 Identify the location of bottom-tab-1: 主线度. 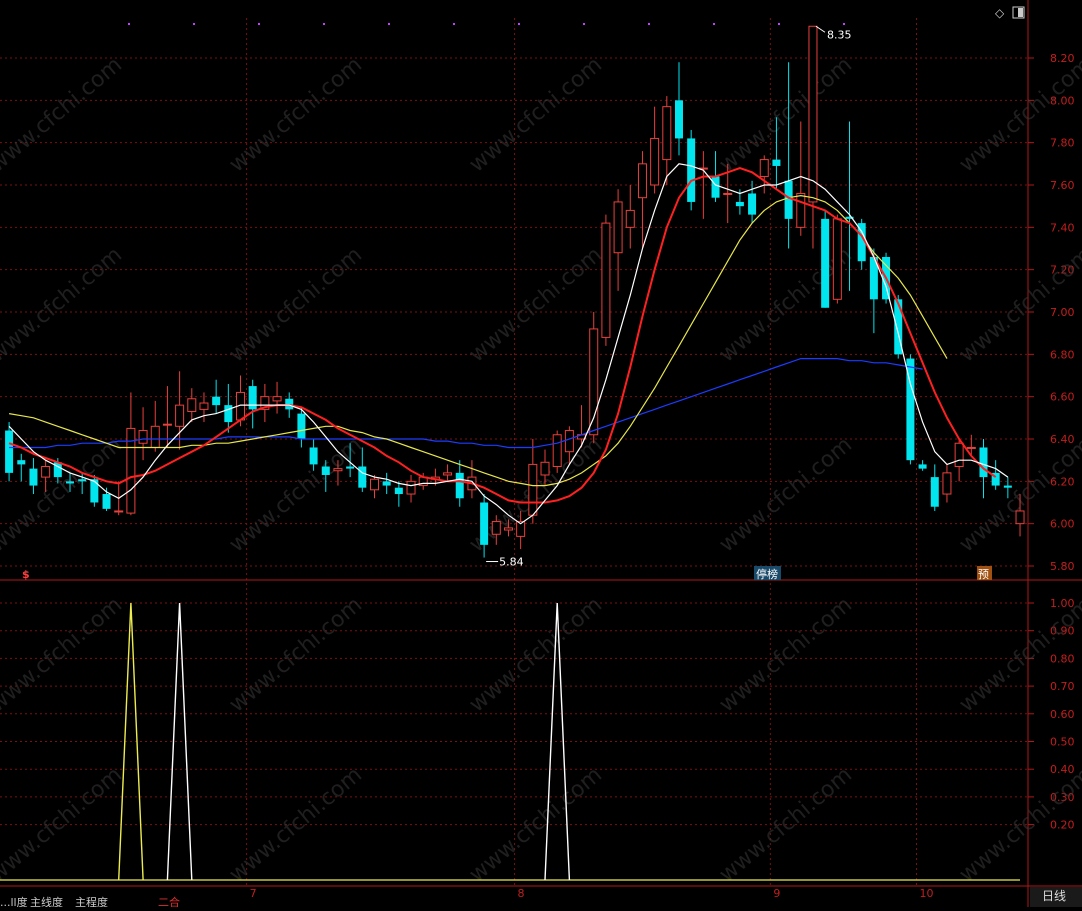
(46, 901).